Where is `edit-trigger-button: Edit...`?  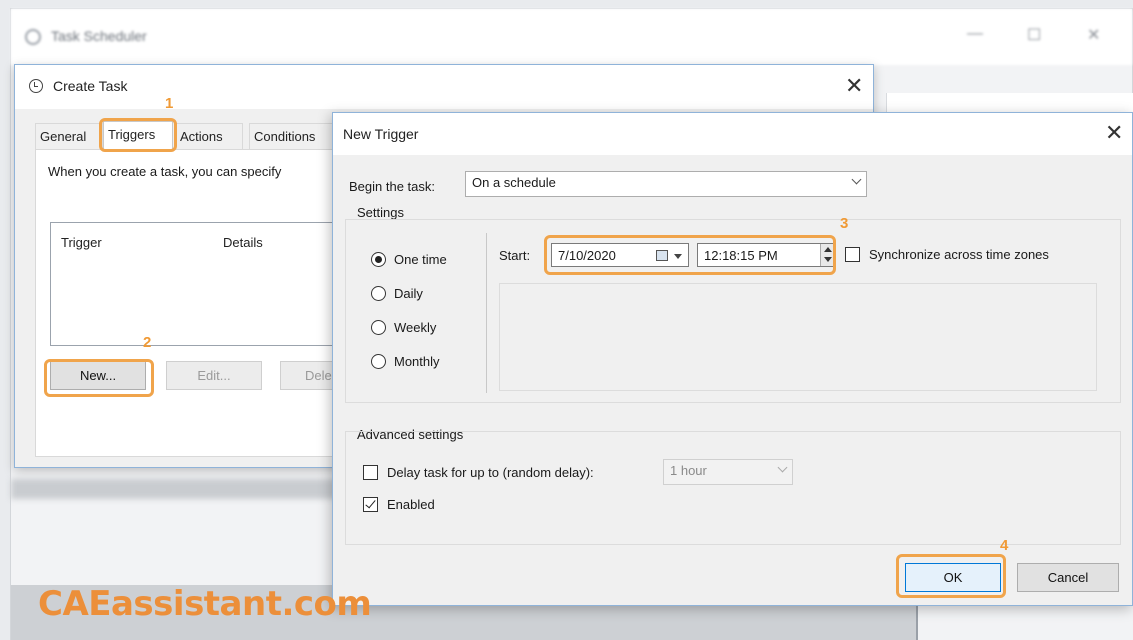 edit-trigger-button: Edit... is located at coordinates (214, 375).